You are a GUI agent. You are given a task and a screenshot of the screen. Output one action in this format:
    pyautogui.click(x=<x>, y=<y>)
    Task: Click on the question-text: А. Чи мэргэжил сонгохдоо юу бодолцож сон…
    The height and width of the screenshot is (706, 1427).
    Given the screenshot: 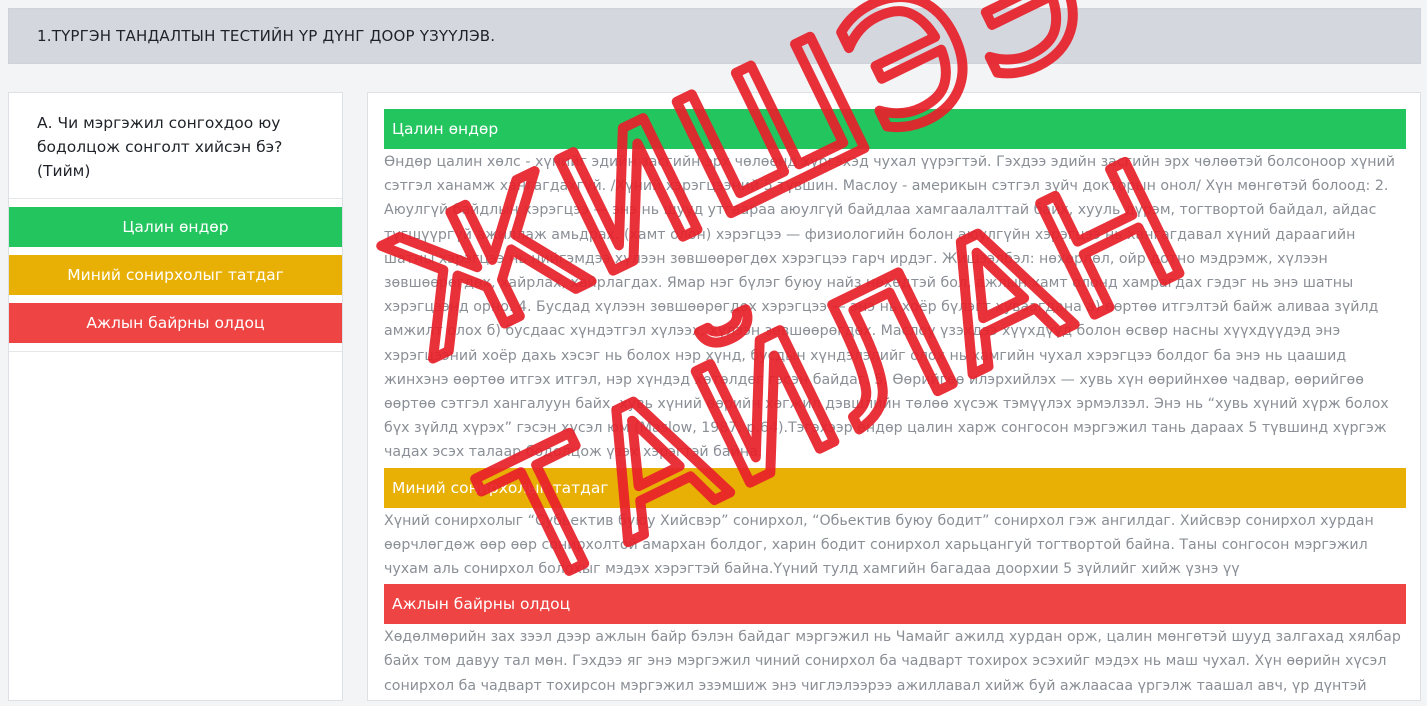 What is the action you would take?
    pyautogui.click(x=175, y=146)
    